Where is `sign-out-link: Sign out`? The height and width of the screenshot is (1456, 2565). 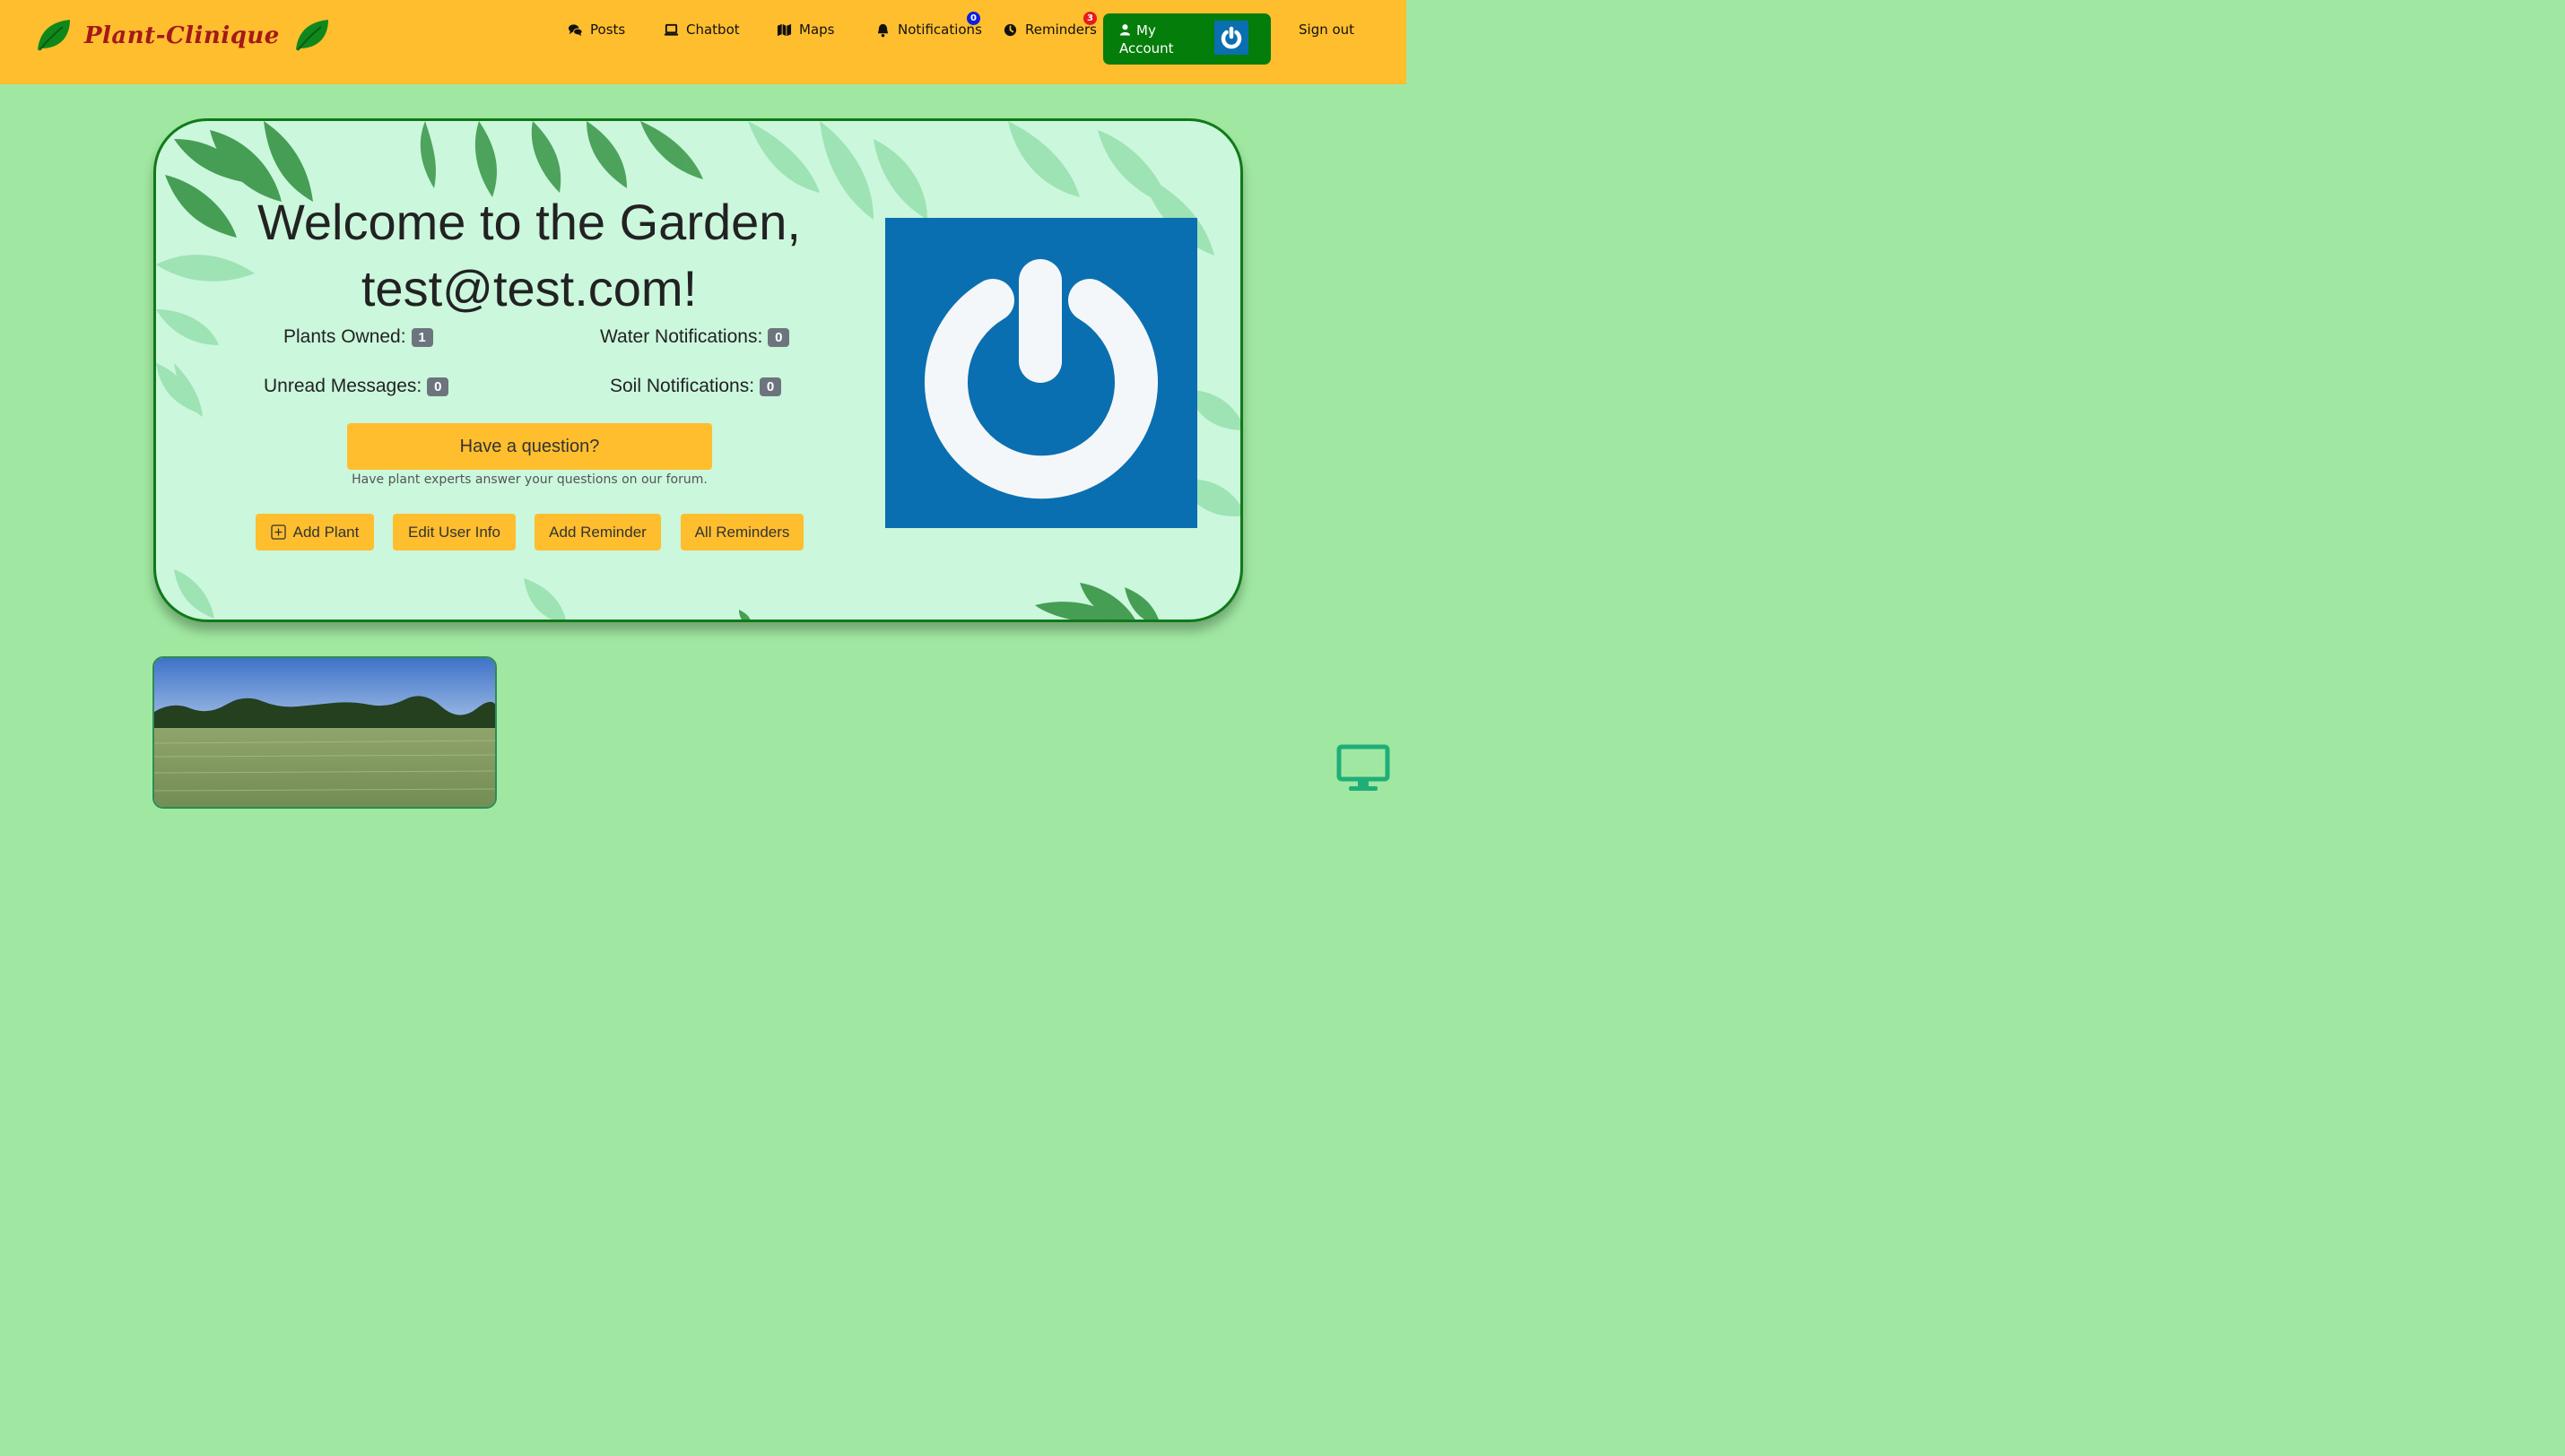
sign-out-link: Sign out is located at coordinates (1326, 30).